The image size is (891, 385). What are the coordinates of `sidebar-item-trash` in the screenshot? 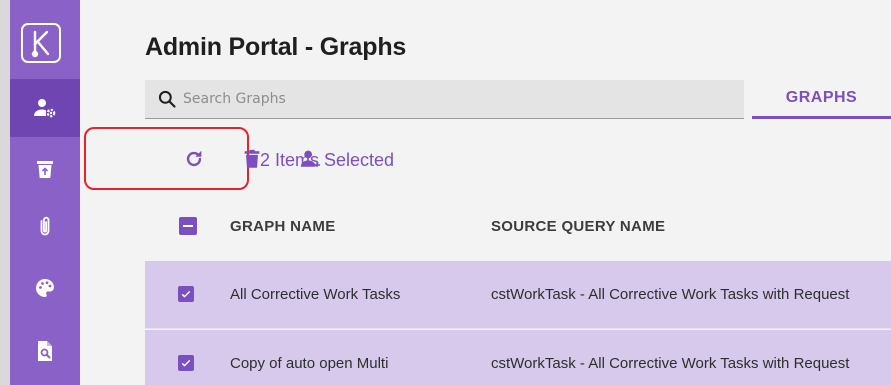 It's located at (45, 169).